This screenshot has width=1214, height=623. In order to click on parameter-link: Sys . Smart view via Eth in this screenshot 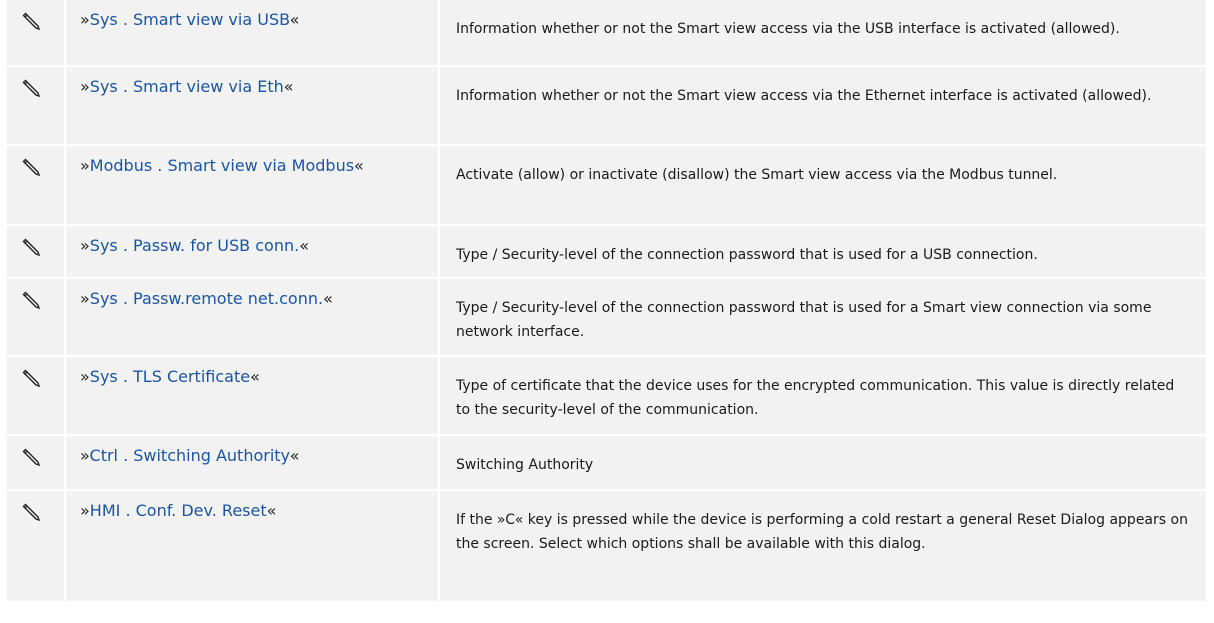, I will do `click(187, 86)`.